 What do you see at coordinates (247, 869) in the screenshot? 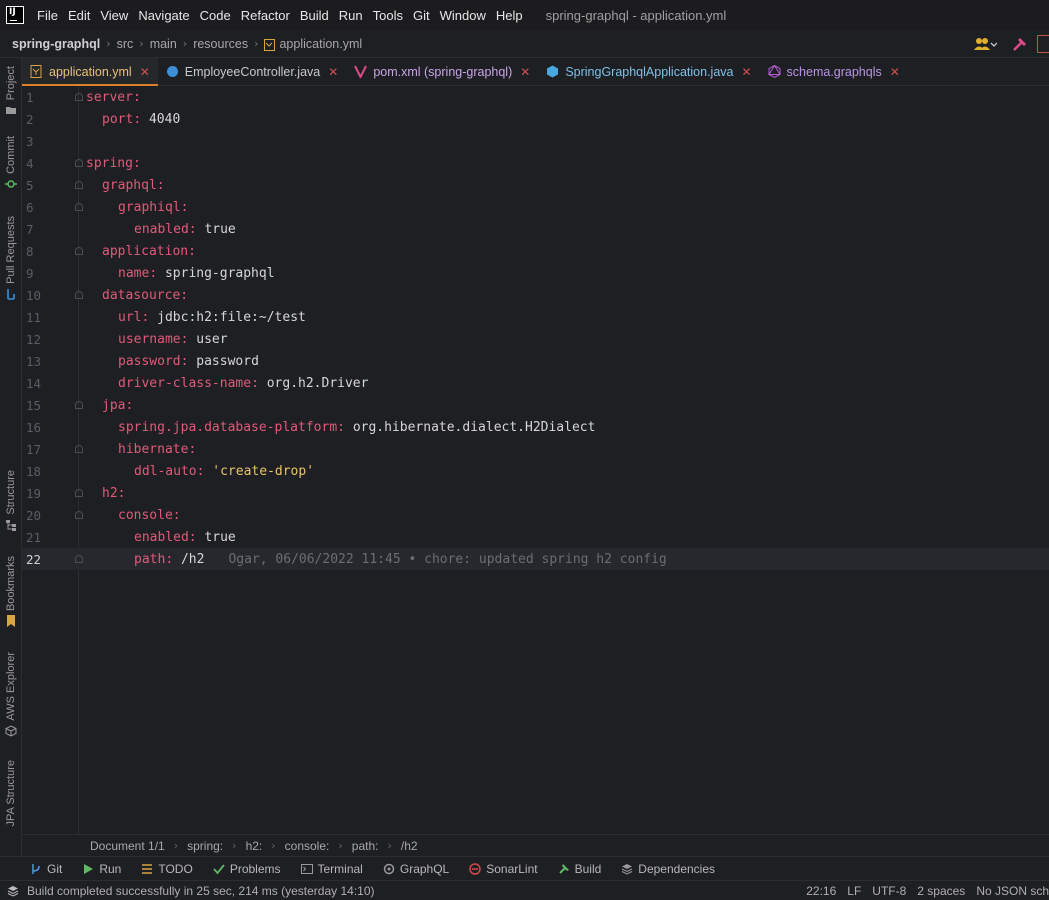
I see `tool-problems: Problems` at bounding box center [247, 869].